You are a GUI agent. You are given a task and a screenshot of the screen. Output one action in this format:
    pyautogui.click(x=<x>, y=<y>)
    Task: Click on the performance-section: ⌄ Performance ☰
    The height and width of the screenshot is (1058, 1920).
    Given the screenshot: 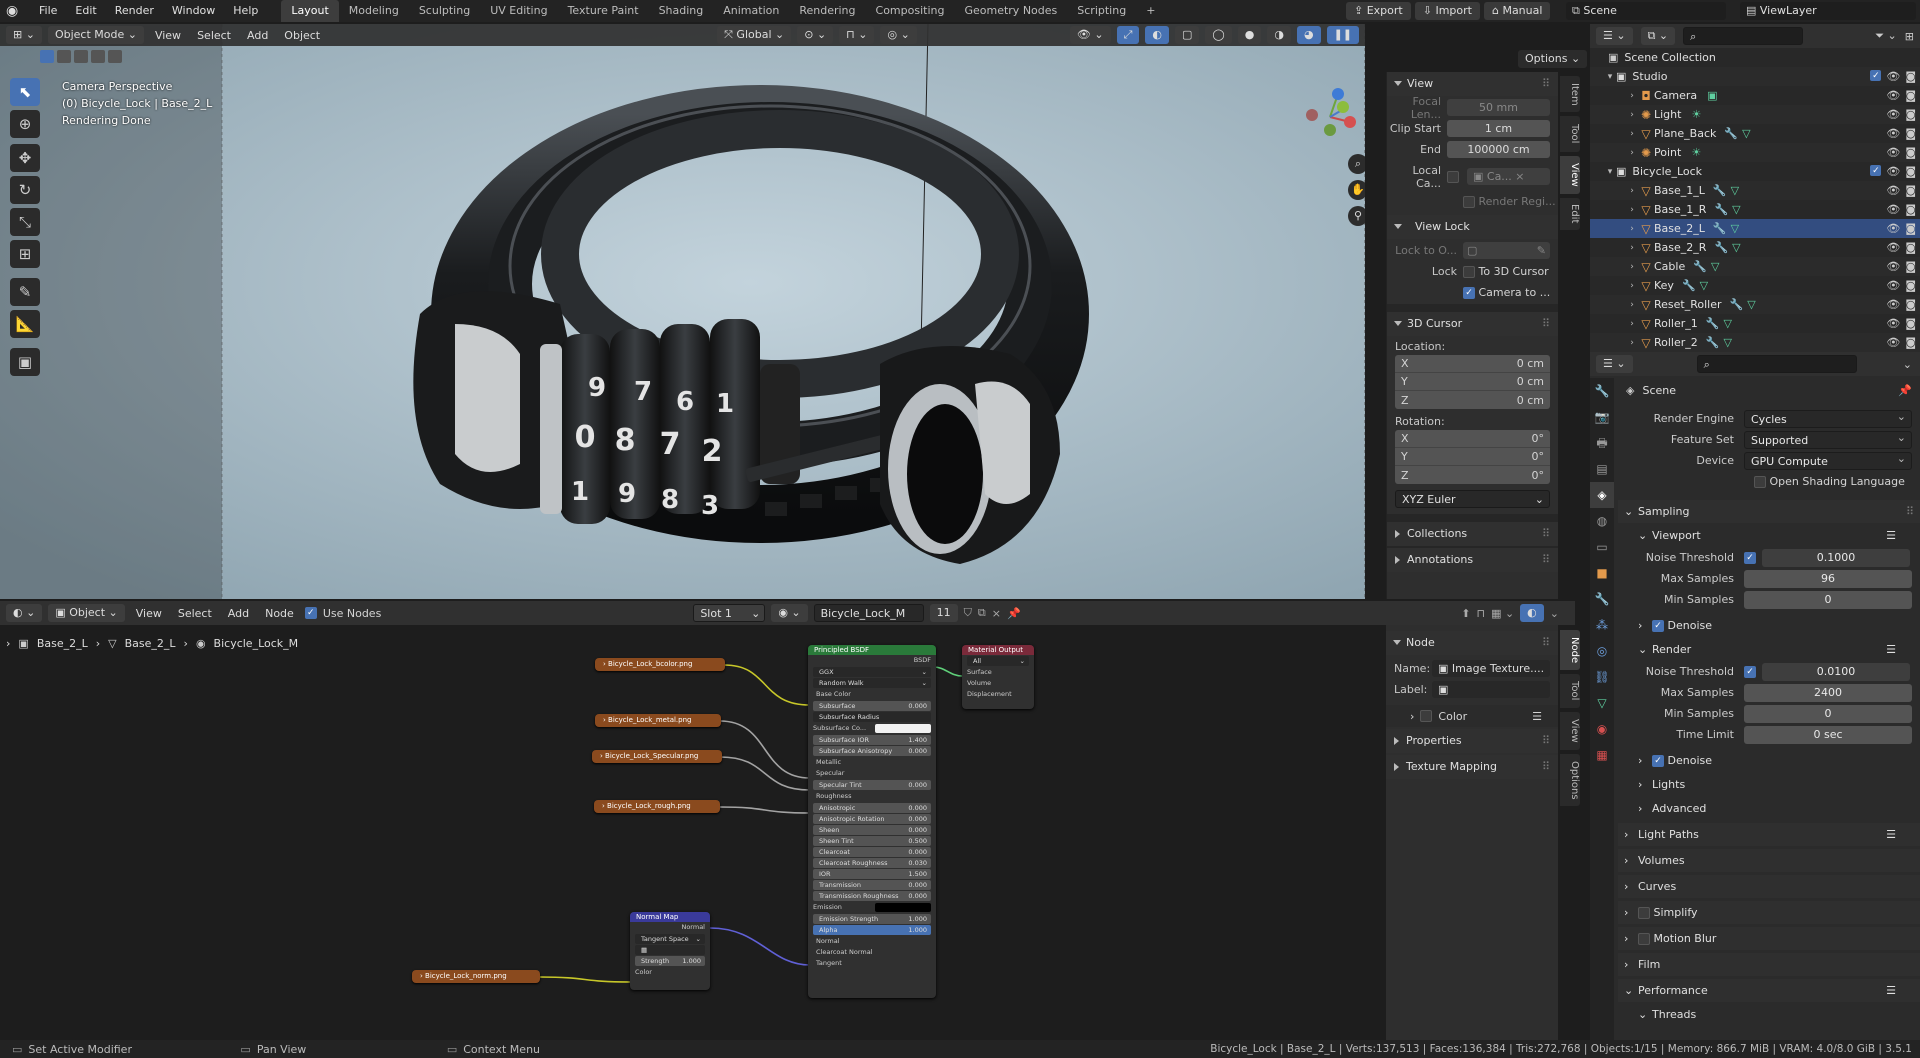 What is the action you would take?
    pyautogui.click(x=1769, y=990)
    